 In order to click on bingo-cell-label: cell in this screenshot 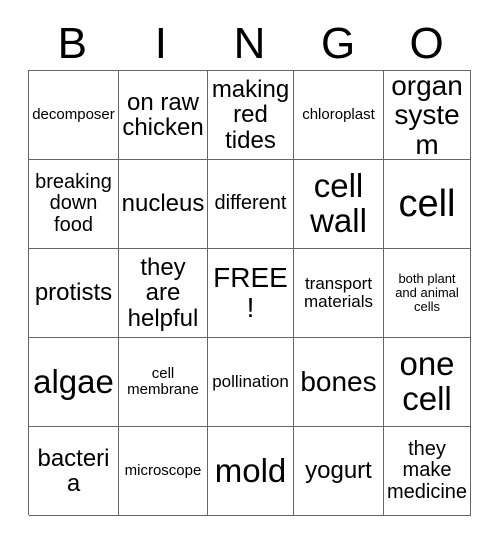, I will do `click(427, 203)`.